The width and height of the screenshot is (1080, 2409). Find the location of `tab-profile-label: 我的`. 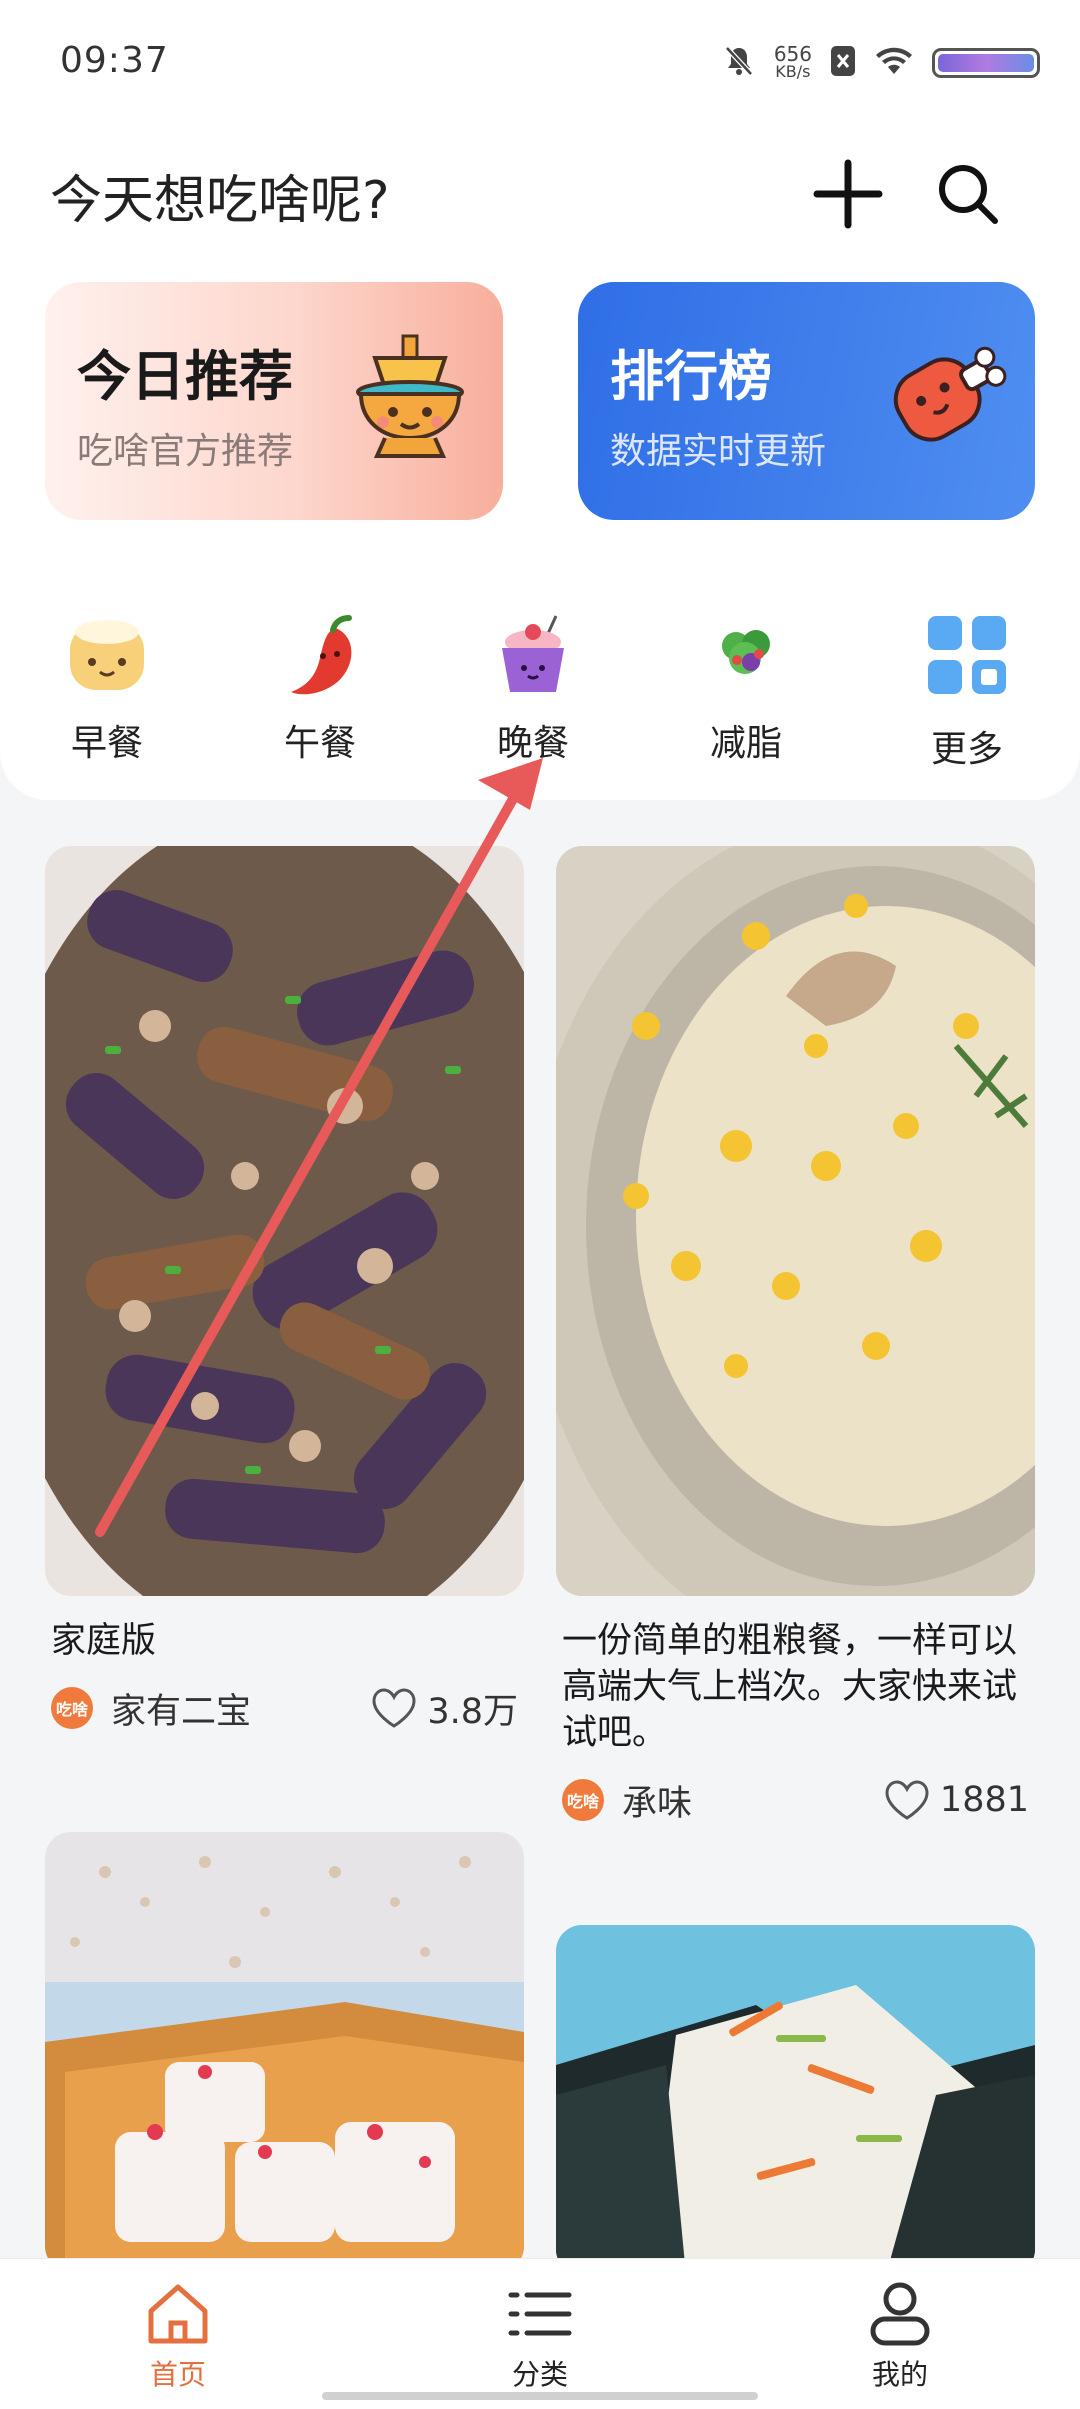

tab-profile-label: 我的 is located at coordinates (899, 2374).